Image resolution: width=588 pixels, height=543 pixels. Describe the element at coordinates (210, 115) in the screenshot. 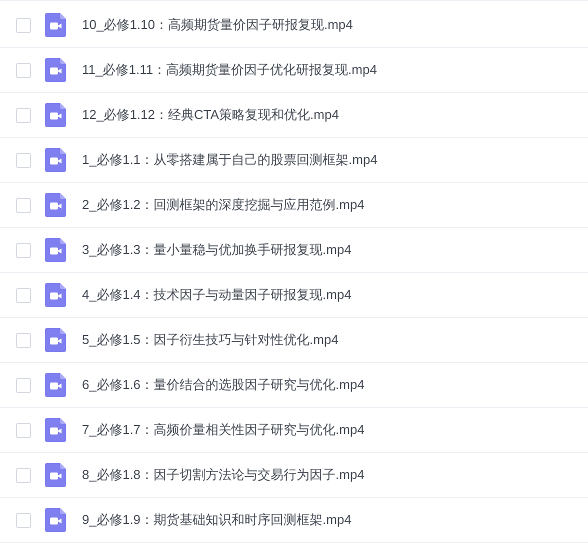

I see `file-name: 12_必修1.12：经典CTA策略复现和优化.mp4` at that location.